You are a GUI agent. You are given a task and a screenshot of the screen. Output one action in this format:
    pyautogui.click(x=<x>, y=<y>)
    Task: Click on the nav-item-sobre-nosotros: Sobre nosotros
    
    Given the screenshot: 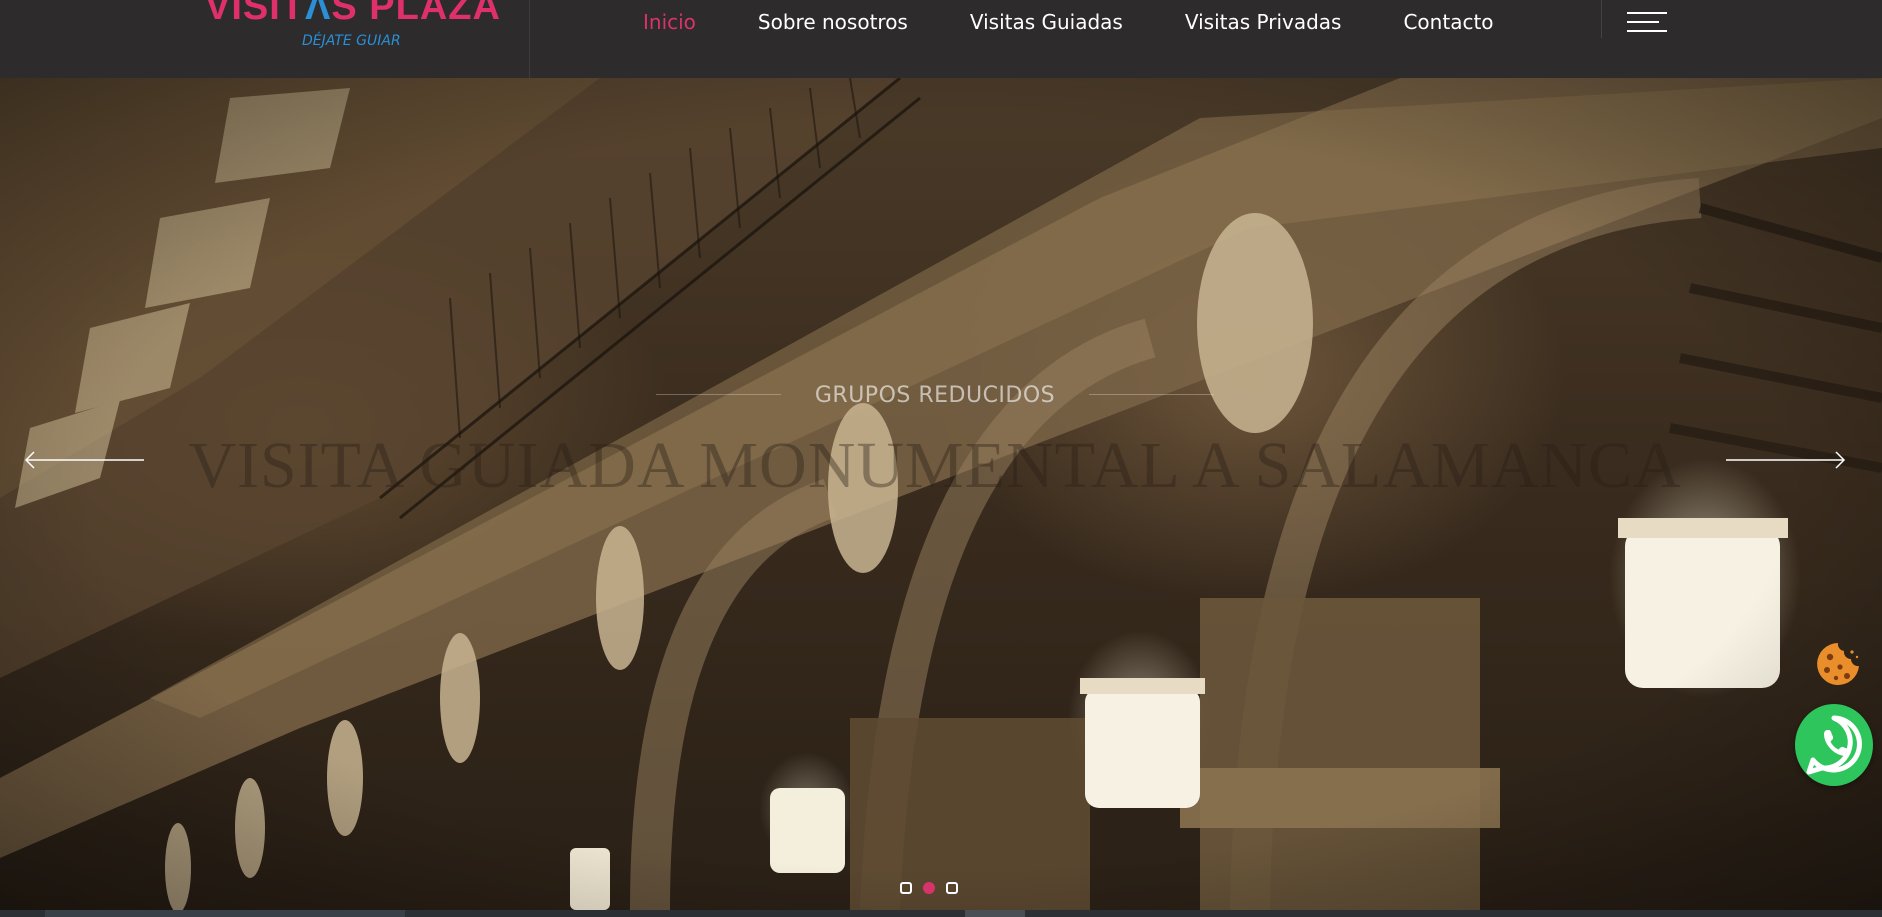 What is the action you would take?
    pyautogui.click(x=833, y=22)
    